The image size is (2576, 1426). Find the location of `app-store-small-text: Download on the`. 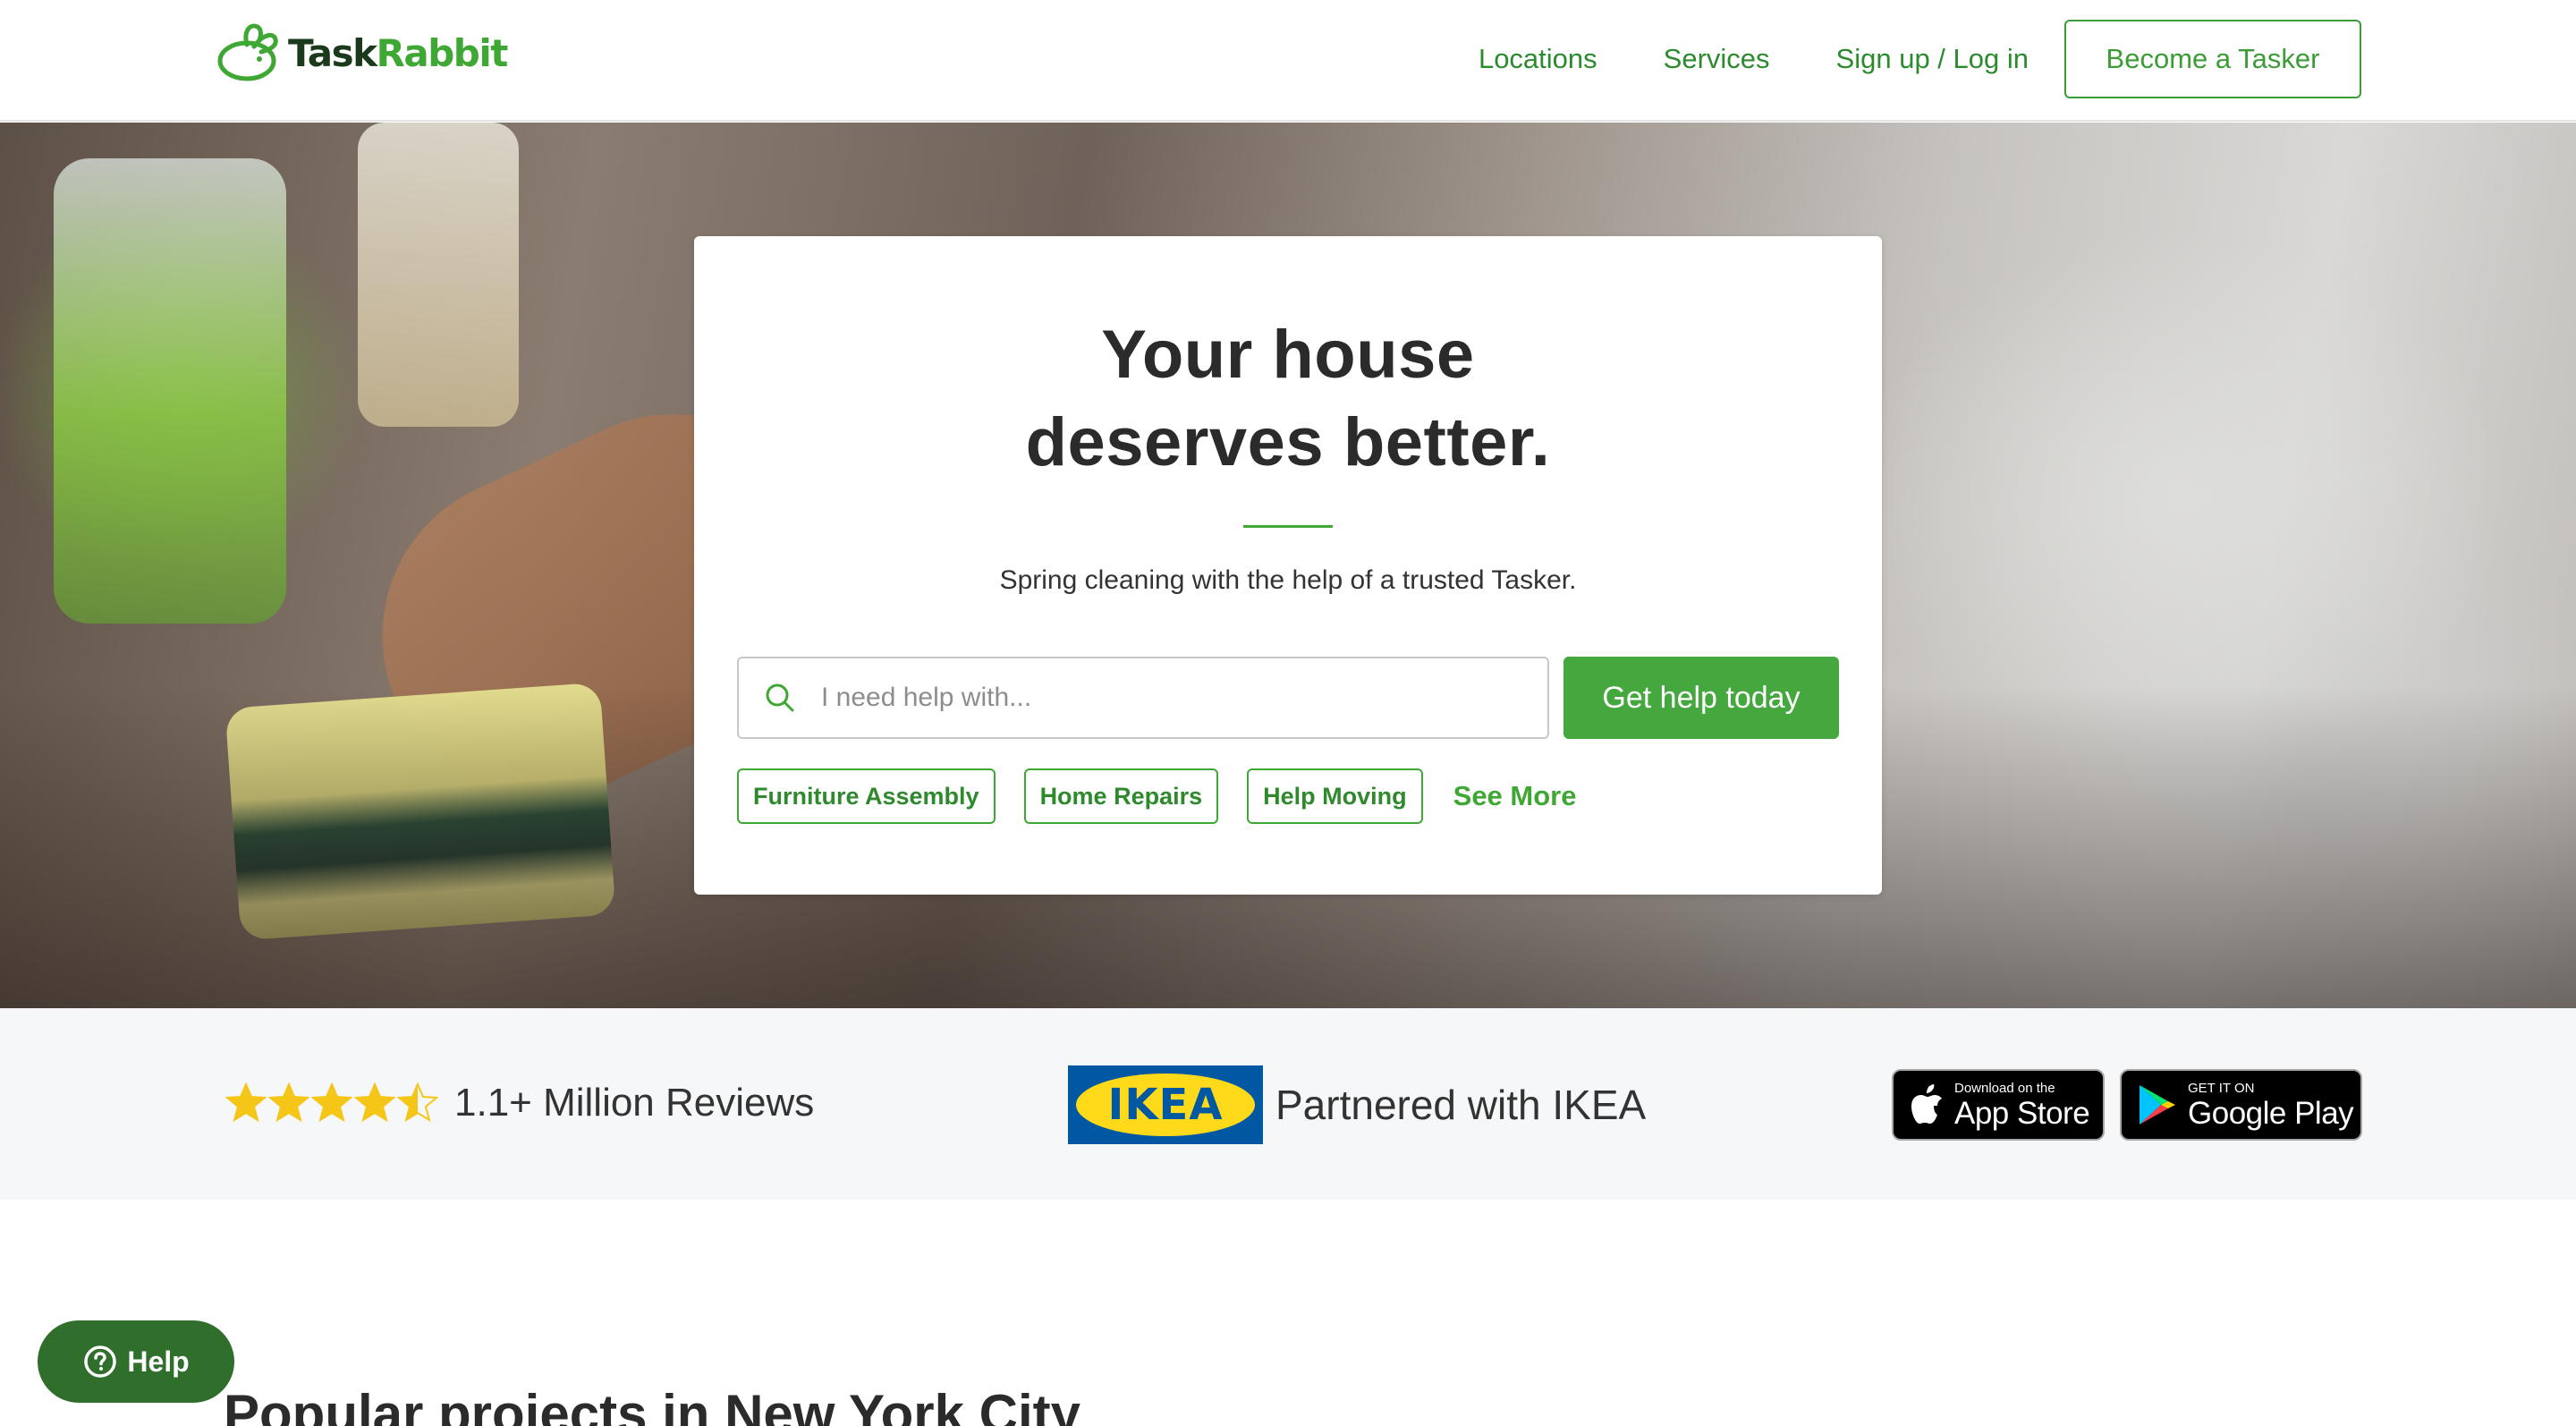

app-store-small-text: Download on the is located at coordinates (2004, 1088).